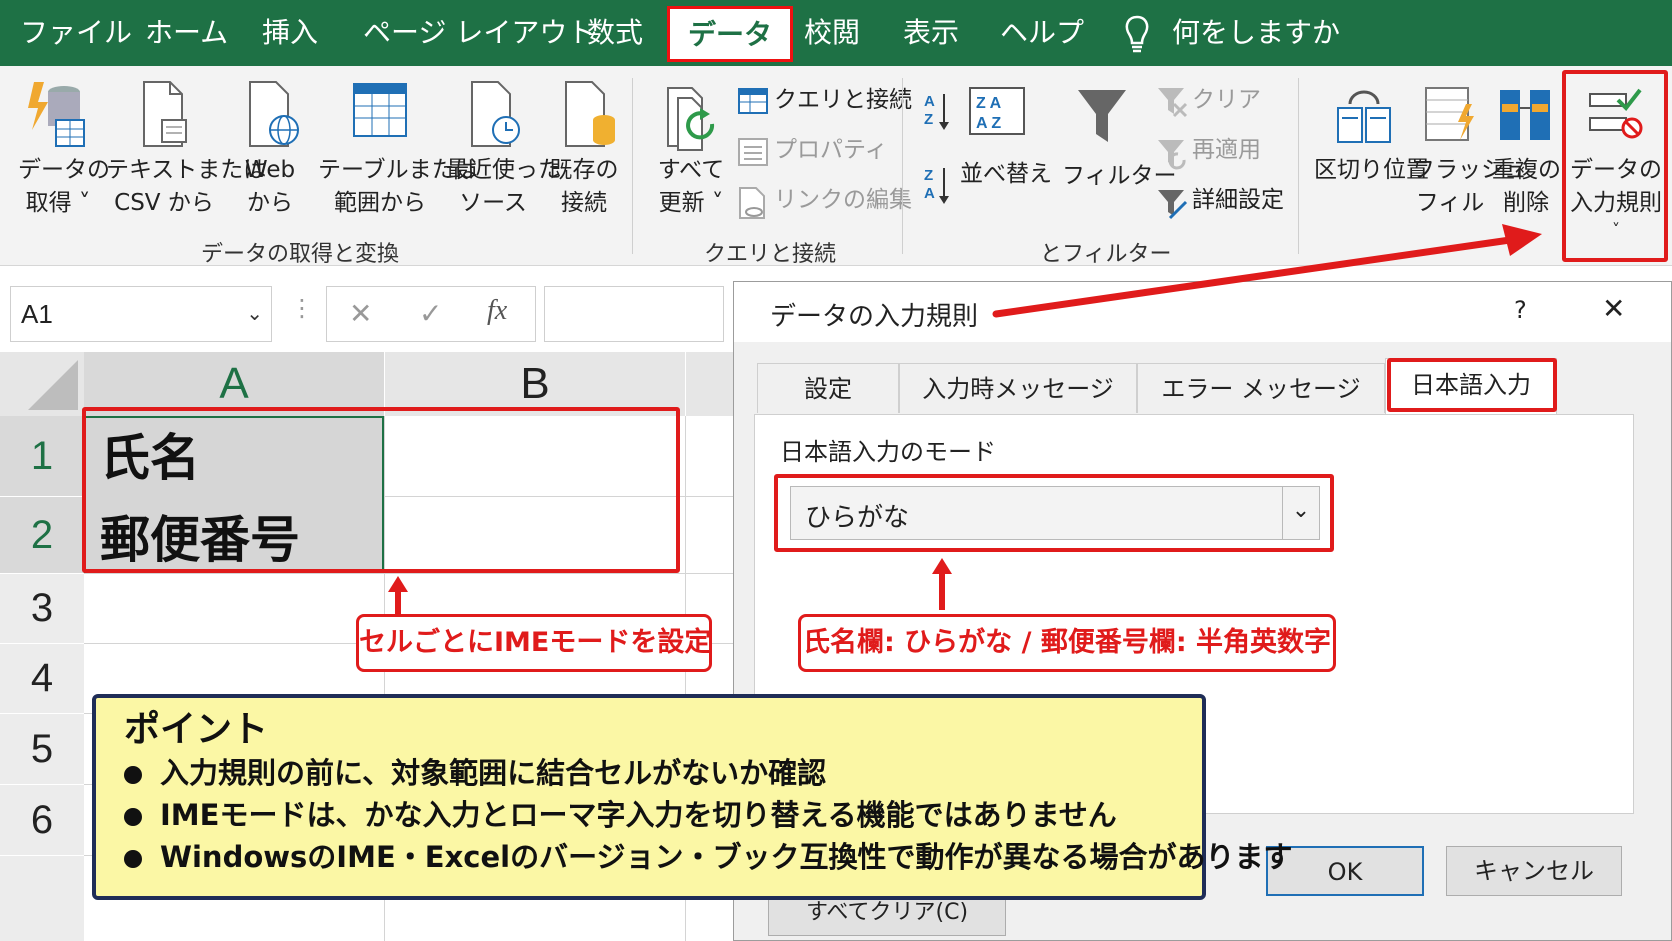 This screenshot has width=1672, height=941. What do you see at coordinates (769, 254) in the screenshot?
I see `group-label-queries: クエリと接続` at bounding box center [769, 254].